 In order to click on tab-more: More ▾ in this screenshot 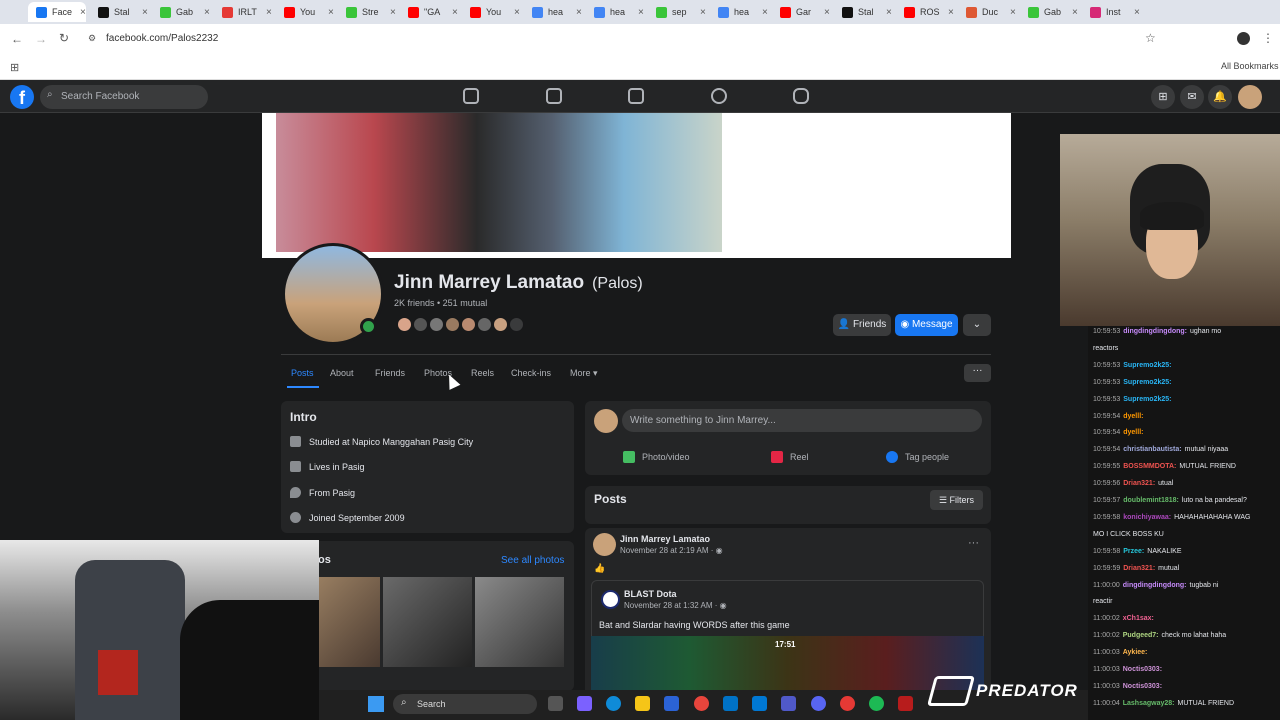, I will do `click(584, 373)`.